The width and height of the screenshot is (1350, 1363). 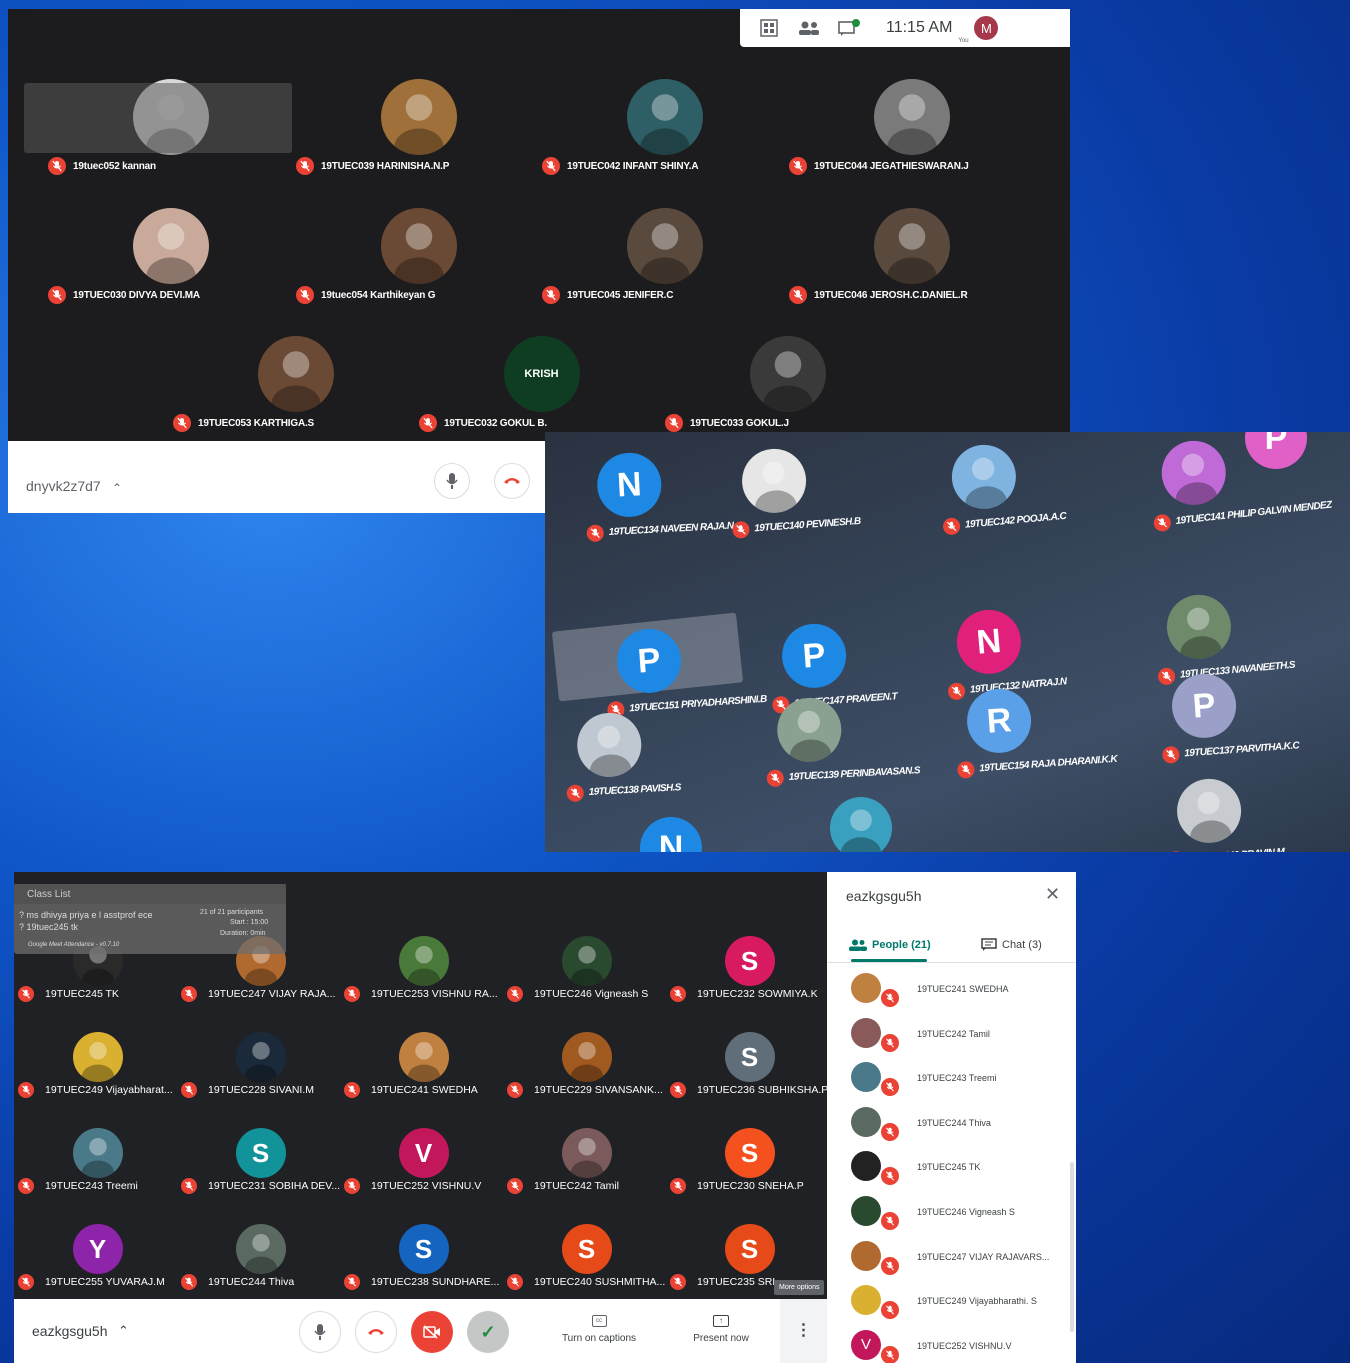 What do you see at coordinates (1040, 491) in the screenshot?
I see `participant-tile: 19TUEC142 POOJA.A.C` at bounding box center [1040, 491].